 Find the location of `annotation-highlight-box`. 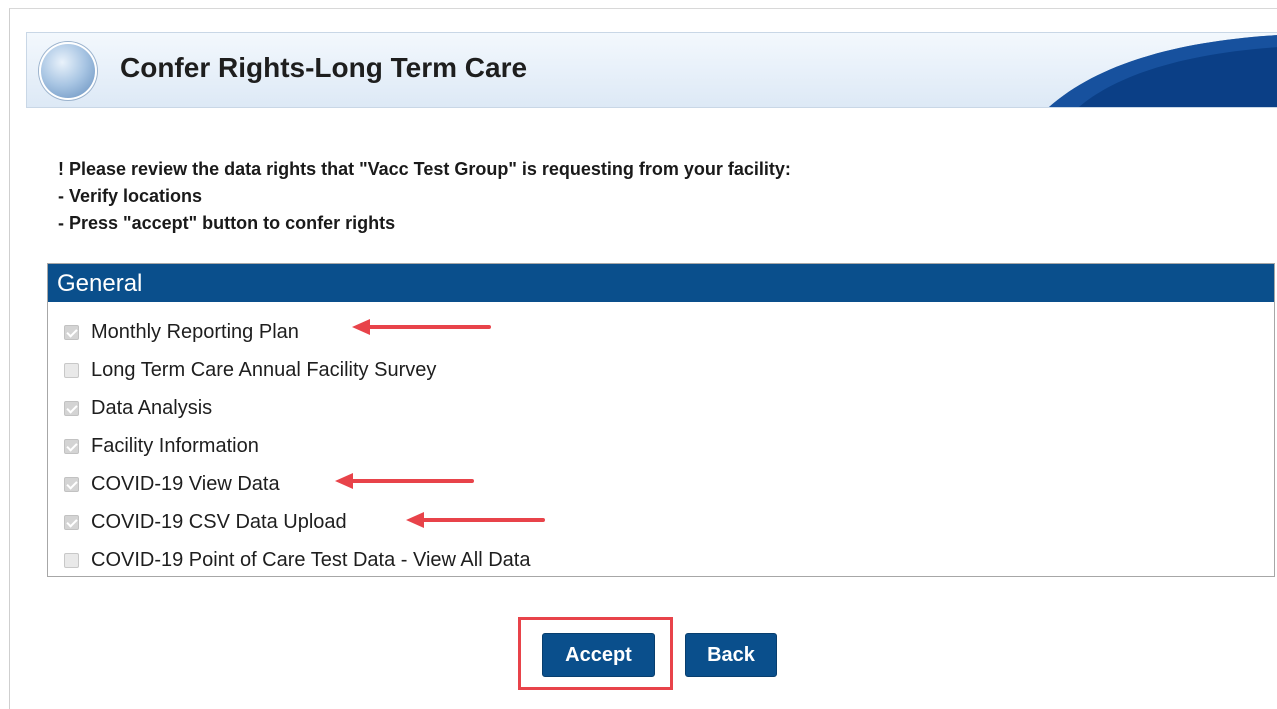

annotation-highlight-box is located at coordinates (595, 653).